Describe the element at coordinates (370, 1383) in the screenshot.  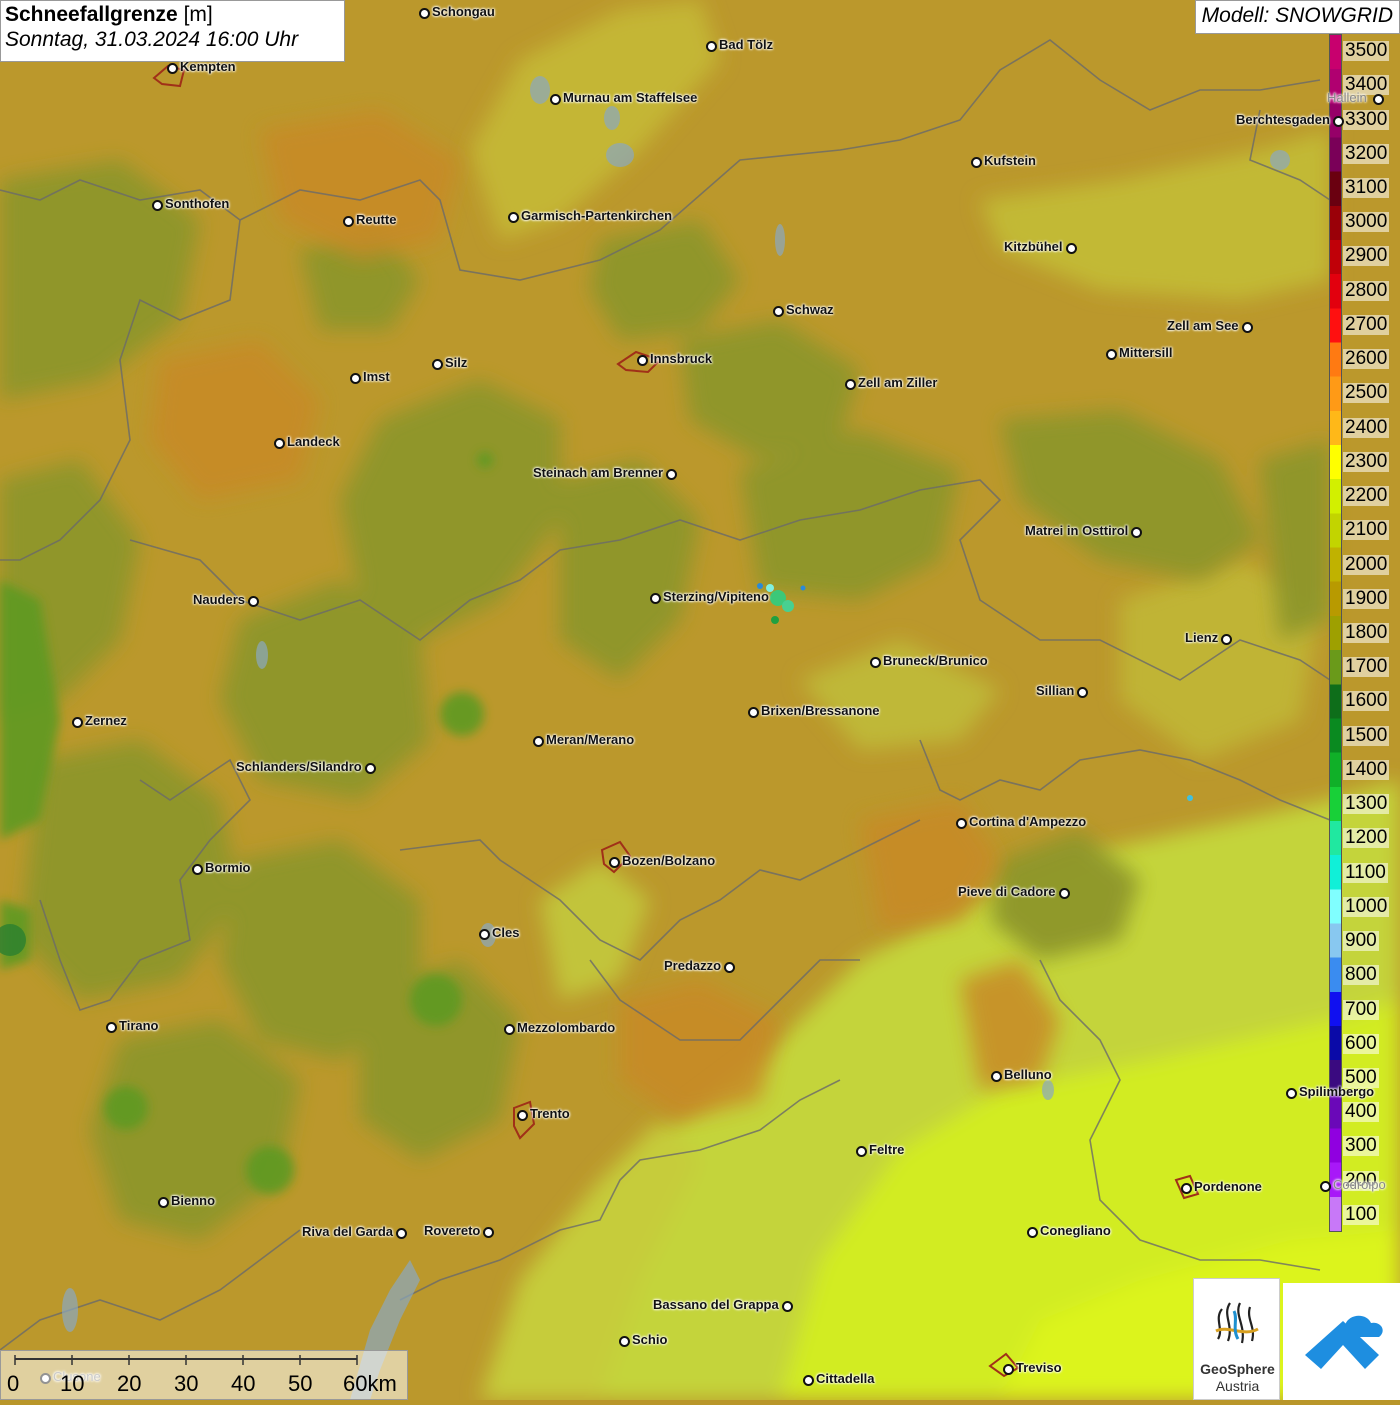
I see `scale-label: 60km` at that location.